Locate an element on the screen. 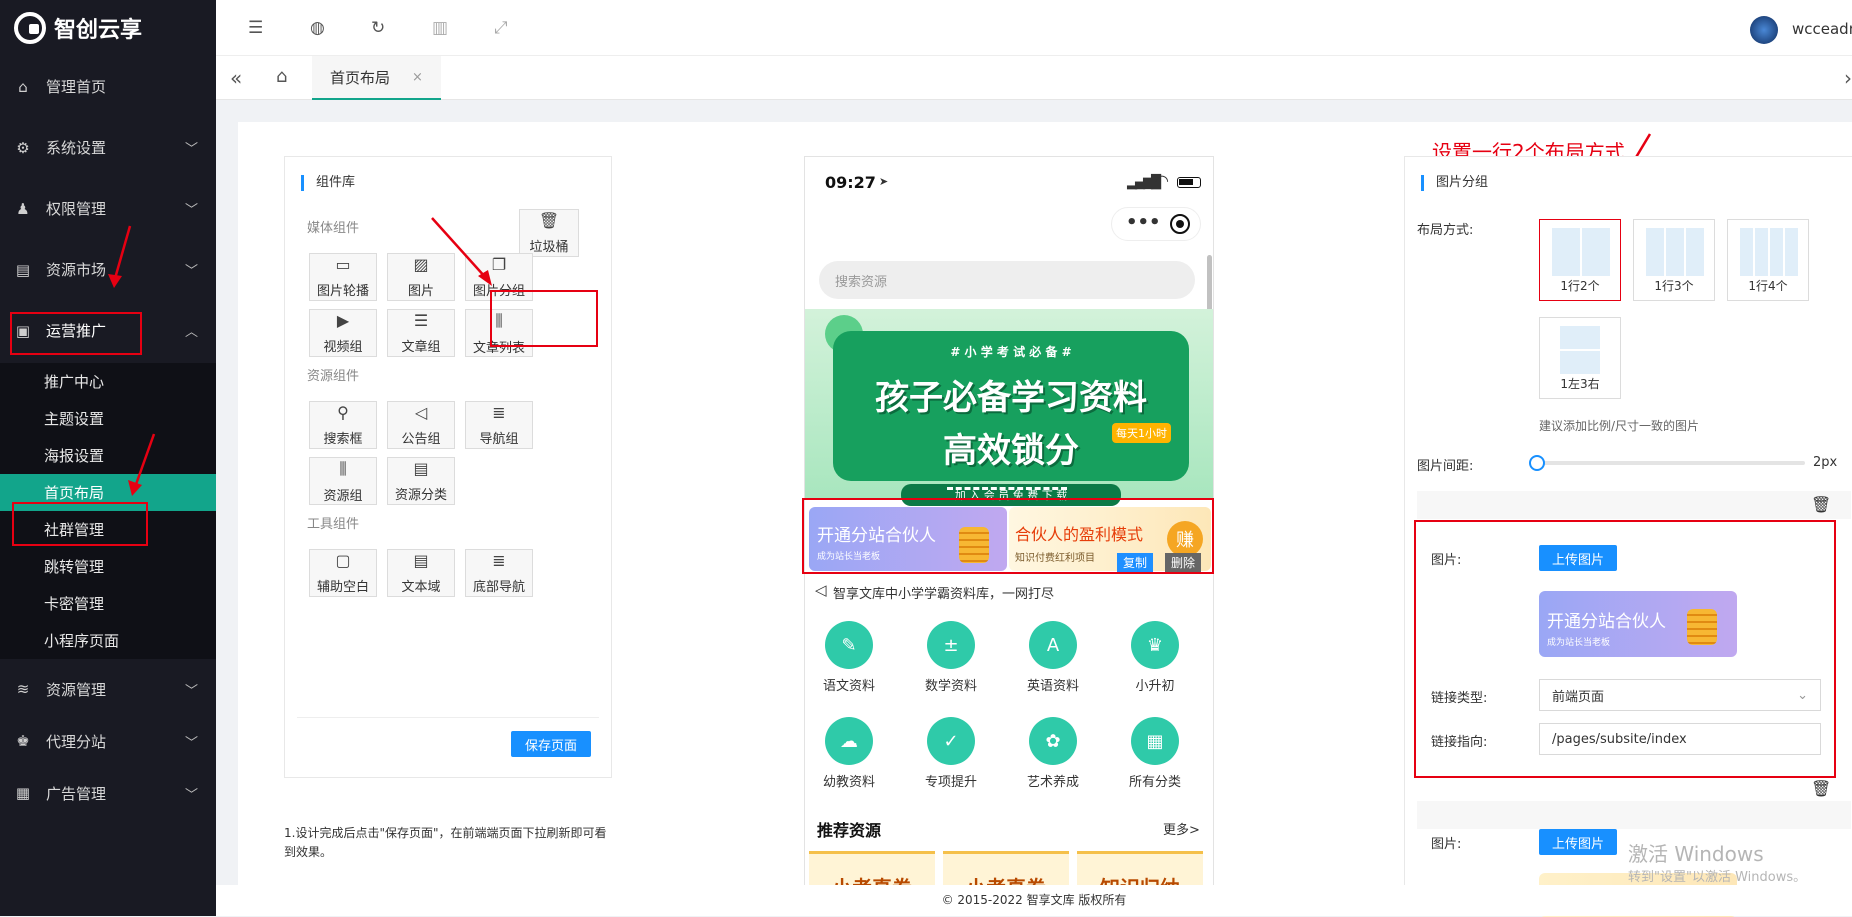 The width and height of the screenshot is (1852, 917). user-name: wcceadmin is located at coordinates (1822, 29).